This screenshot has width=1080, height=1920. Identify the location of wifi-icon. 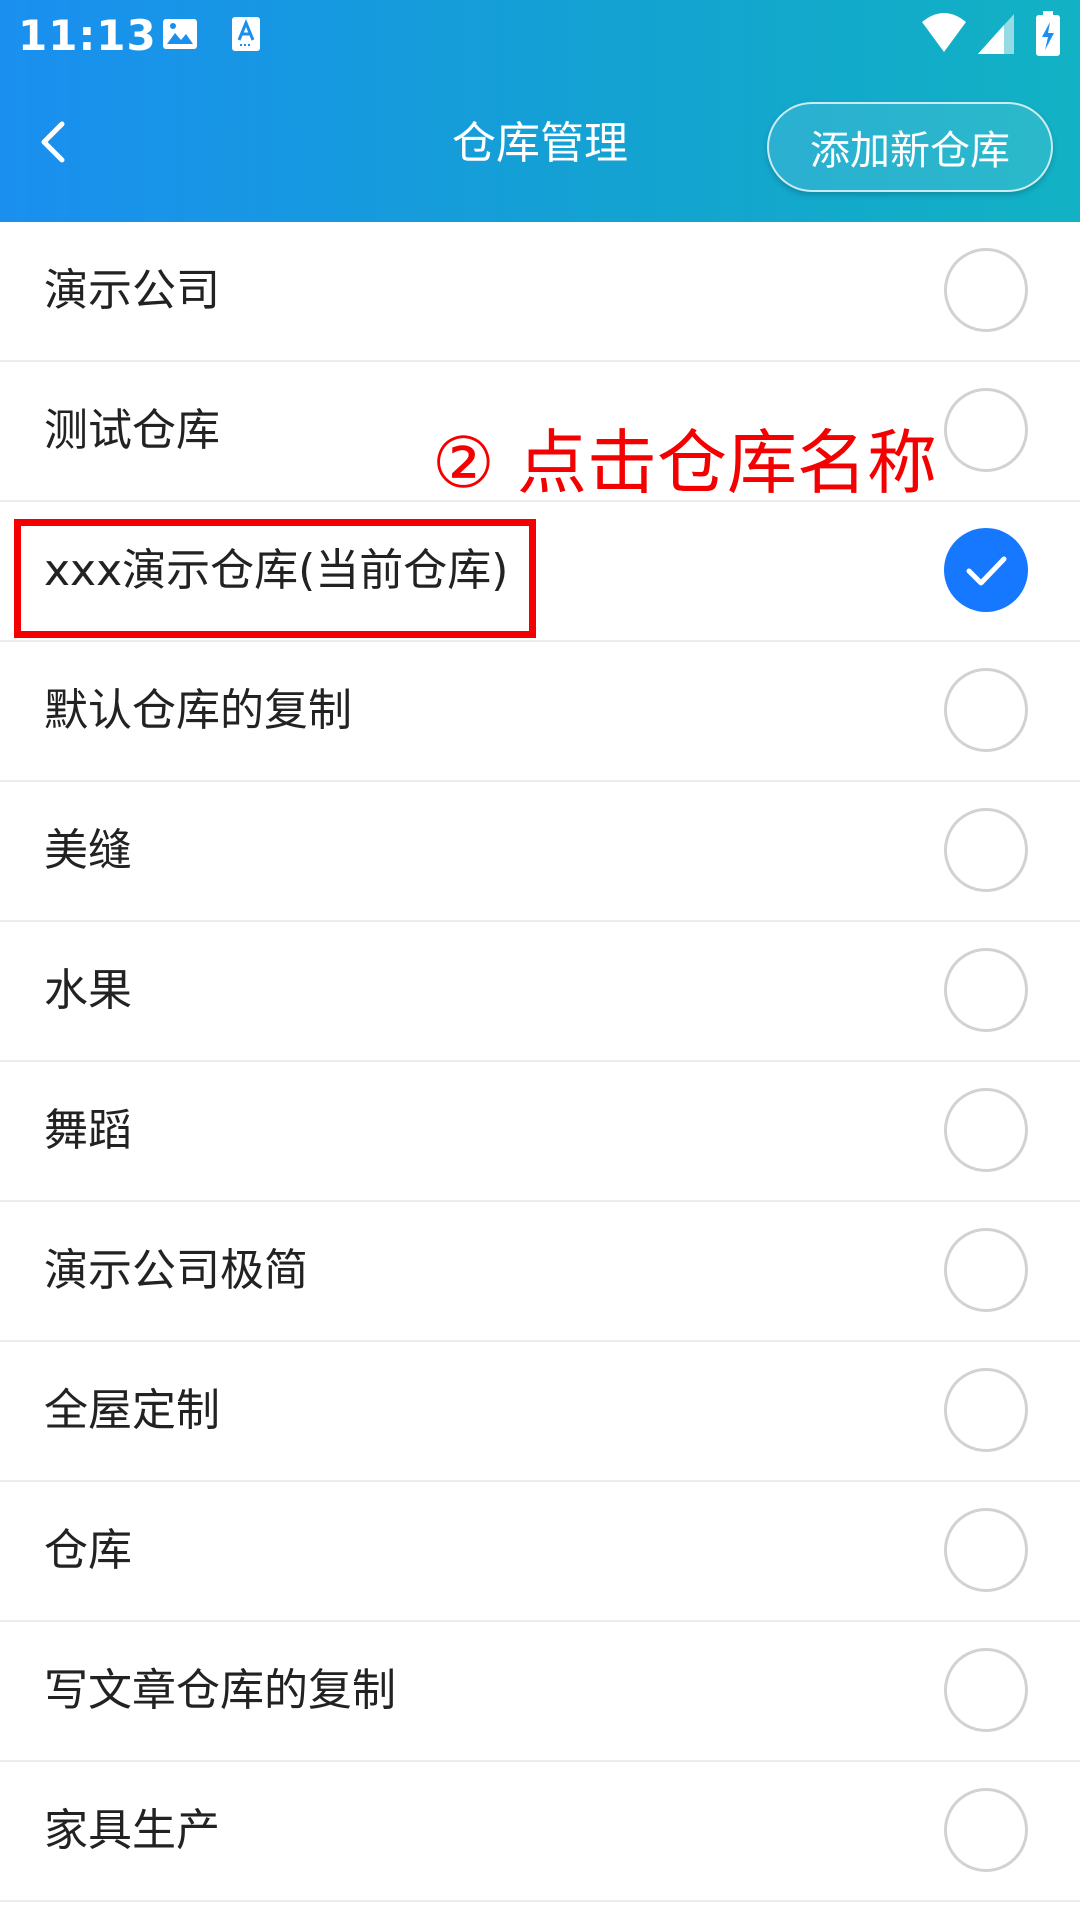
(944, 34).